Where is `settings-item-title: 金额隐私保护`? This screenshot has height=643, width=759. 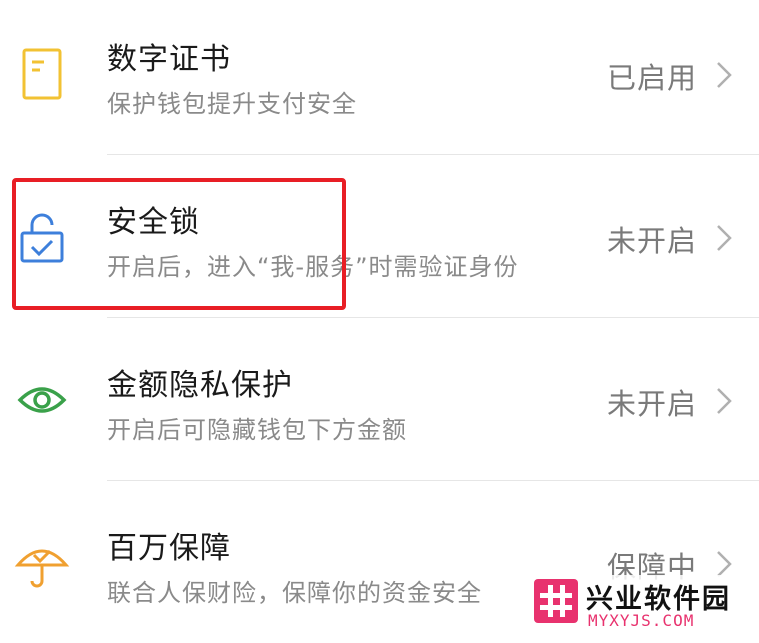 settings-item-title: 金额隐私保护 is located at coordinates (200, 385).